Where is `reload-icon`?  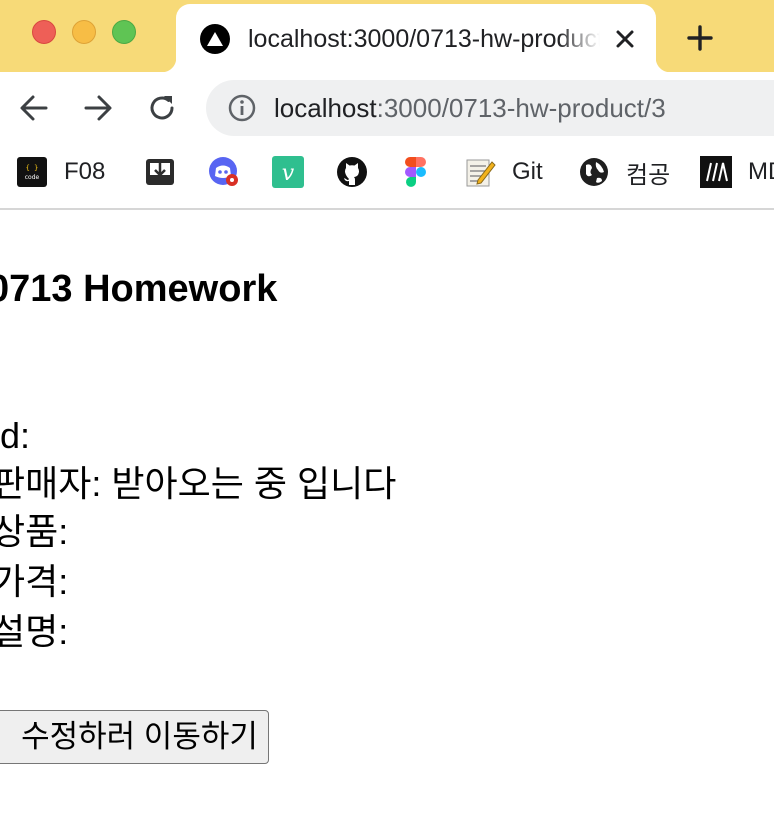 reload-icon is located at coordinates (162, 108).